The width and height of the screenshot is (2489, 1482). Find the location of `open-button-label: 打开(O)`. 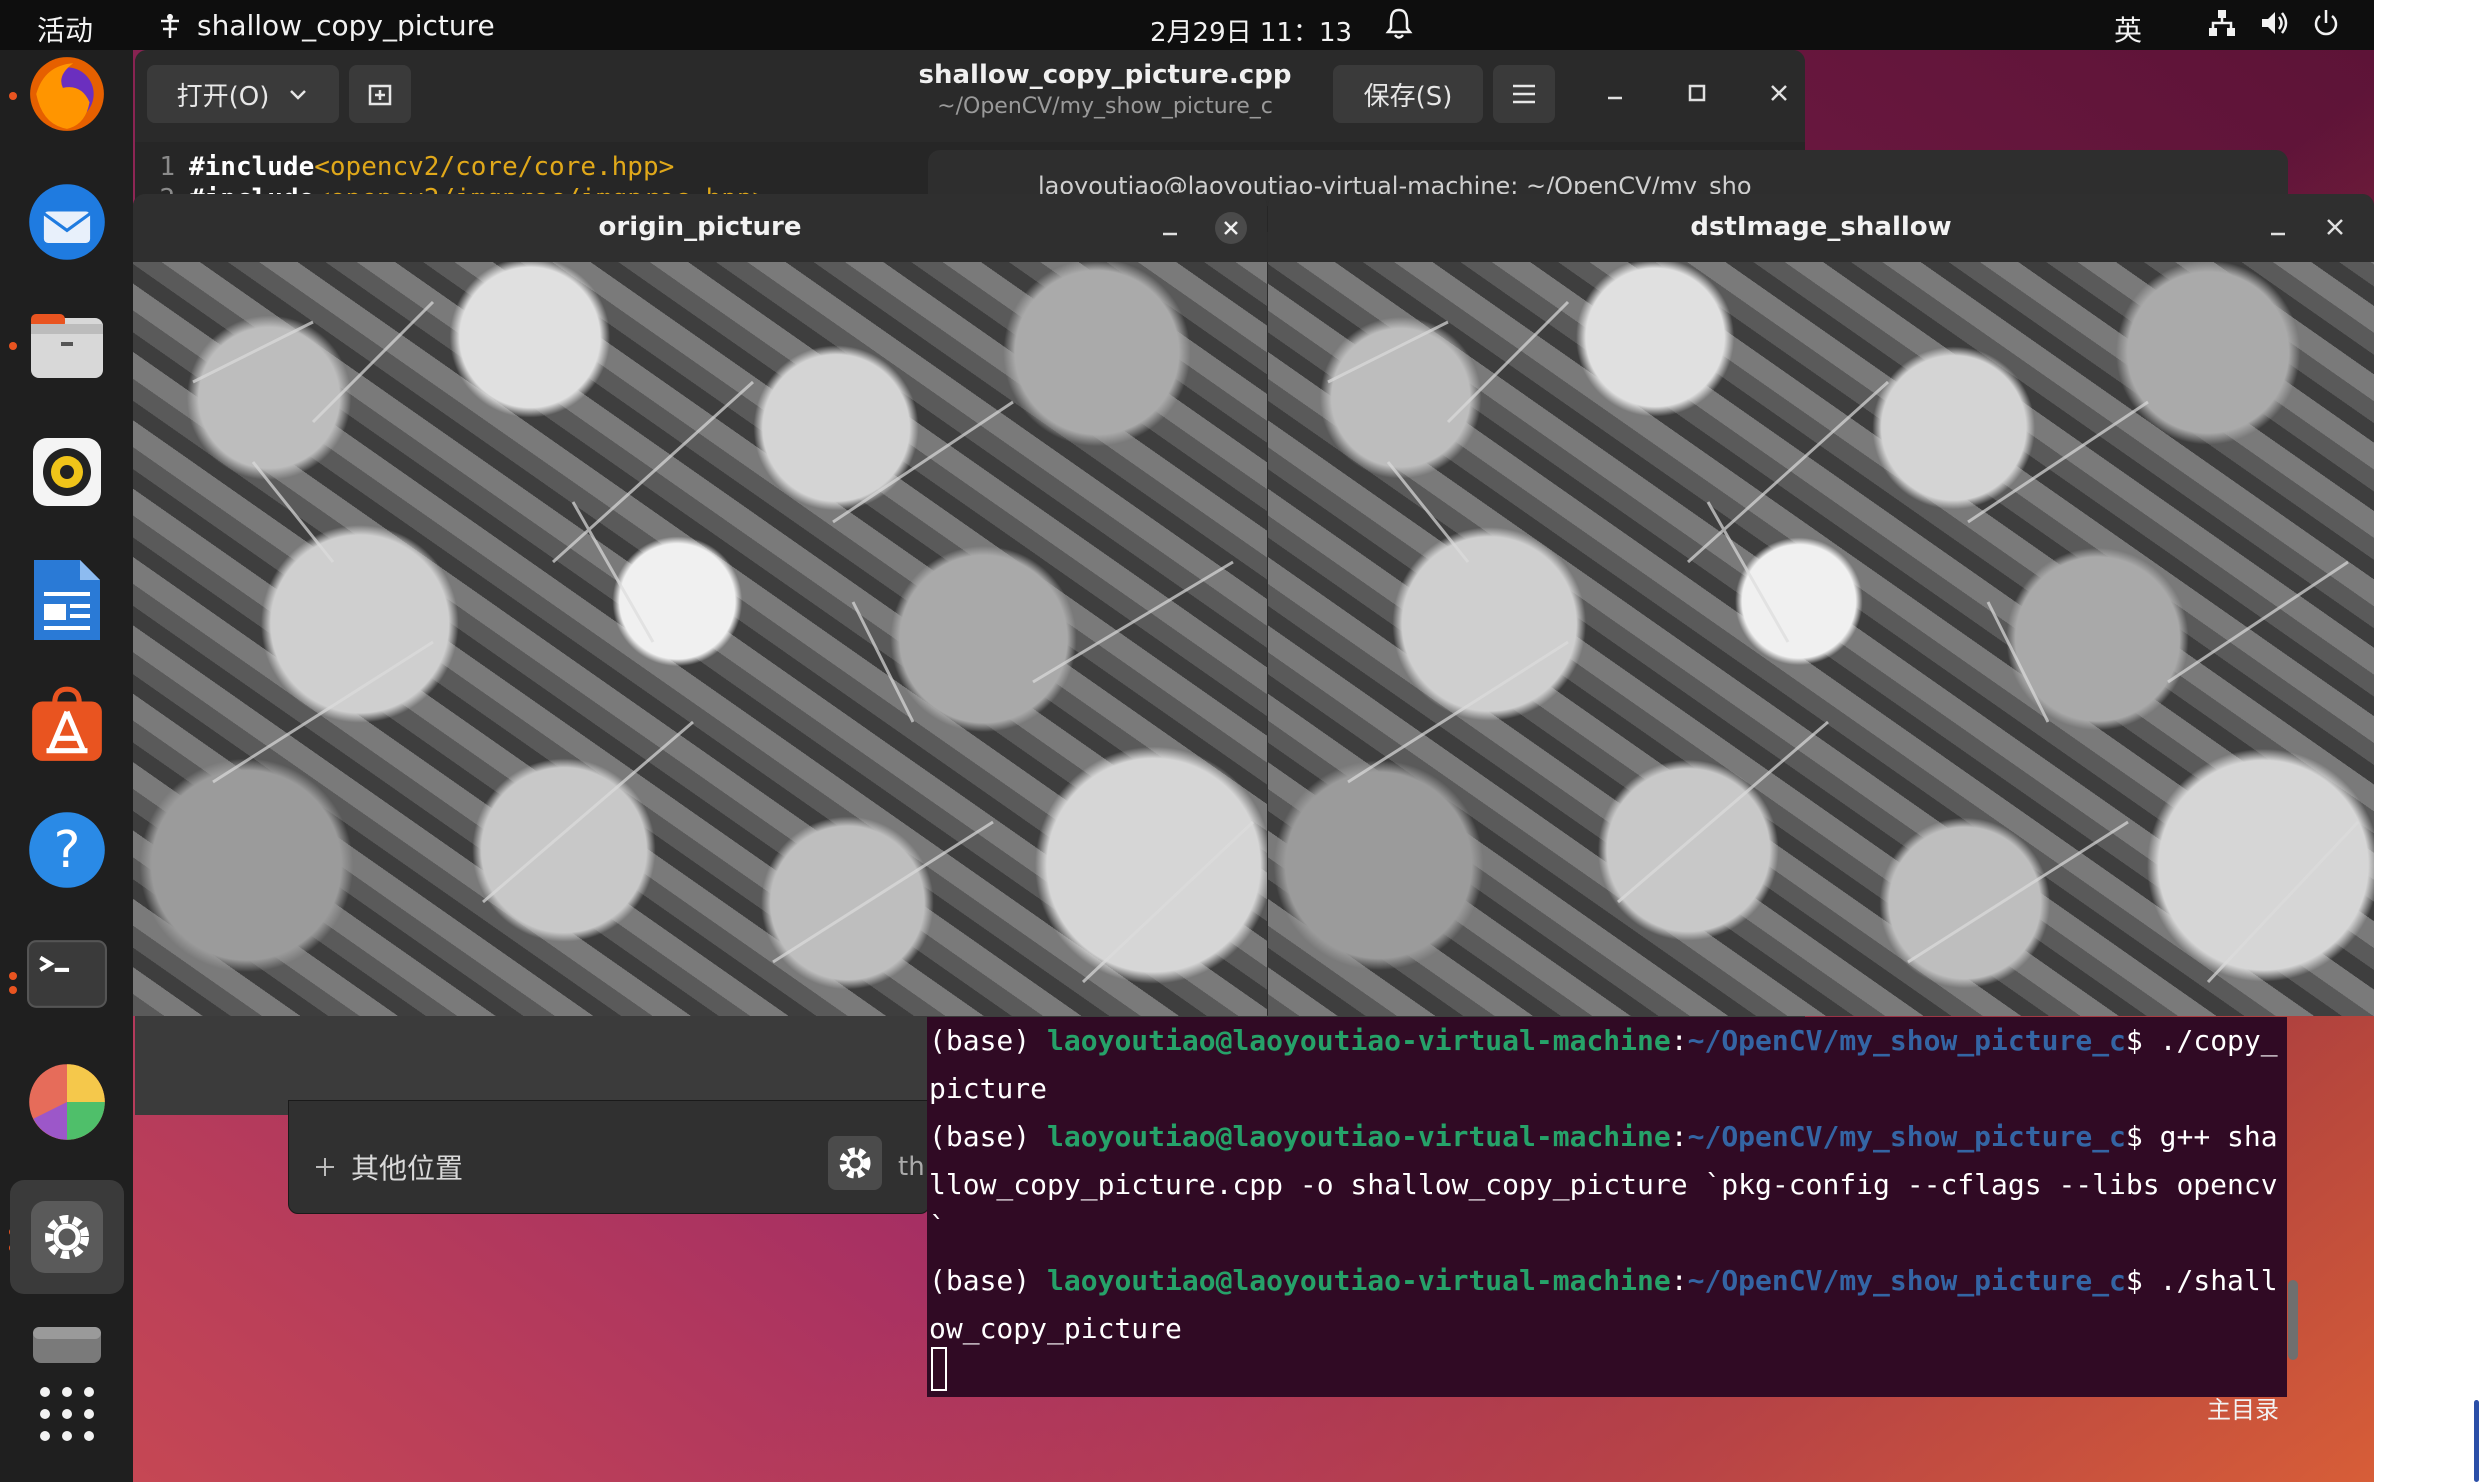

open-button-label: 打开(O) is located at coordinates (223, 96).